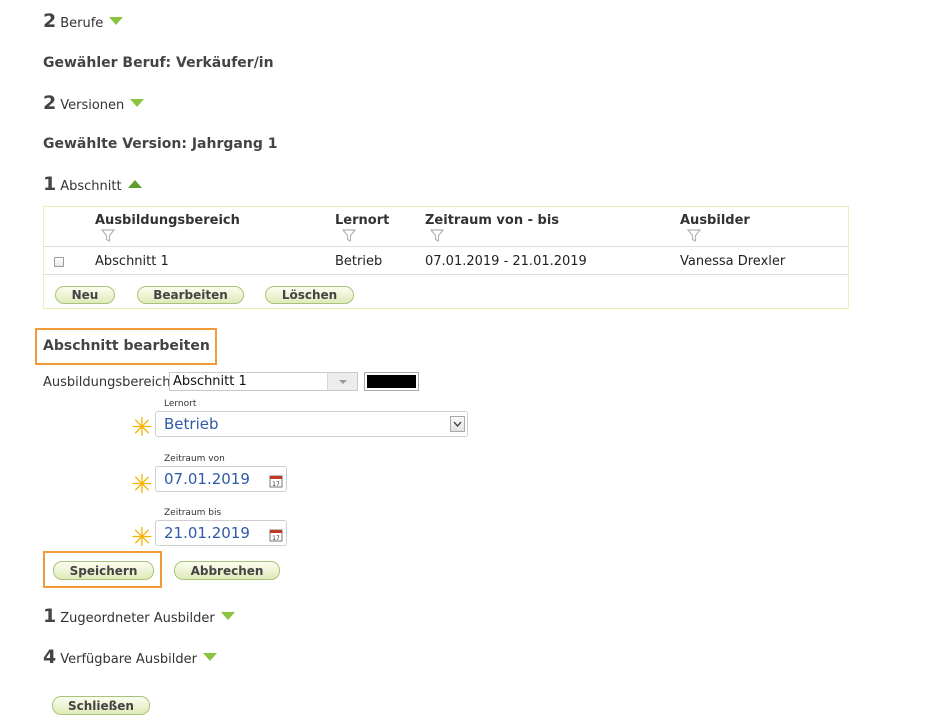  I want to click on cancel-button: Abbrechen, so click(227, 570).